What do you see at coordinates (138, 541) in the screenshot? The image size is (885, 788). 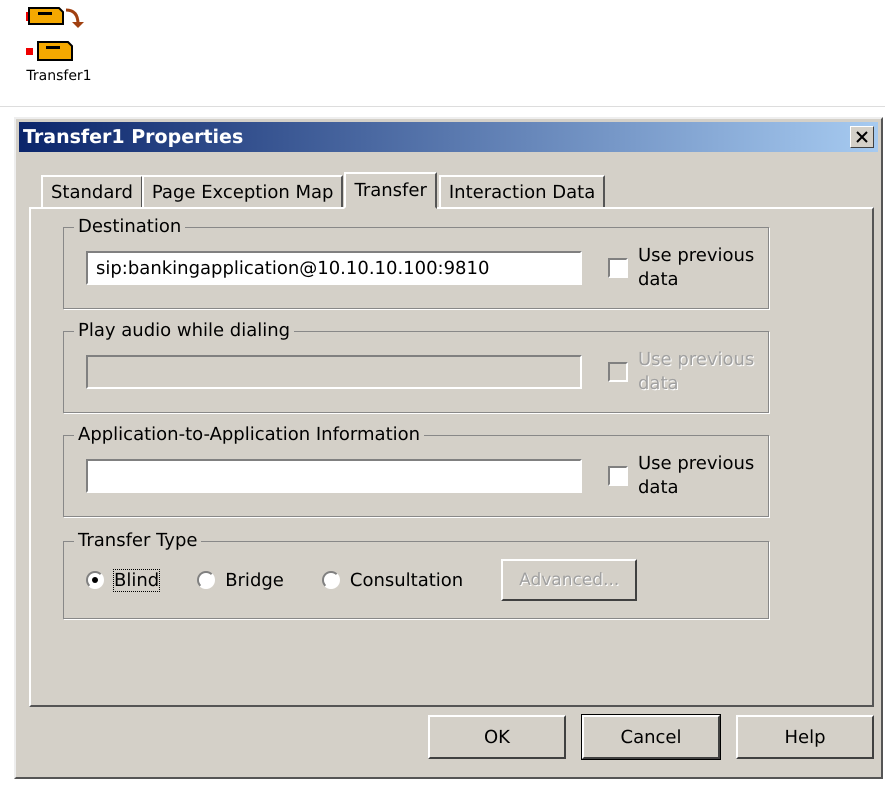 I see `group-title: Transfer Type` at bounding box center [138, 541].